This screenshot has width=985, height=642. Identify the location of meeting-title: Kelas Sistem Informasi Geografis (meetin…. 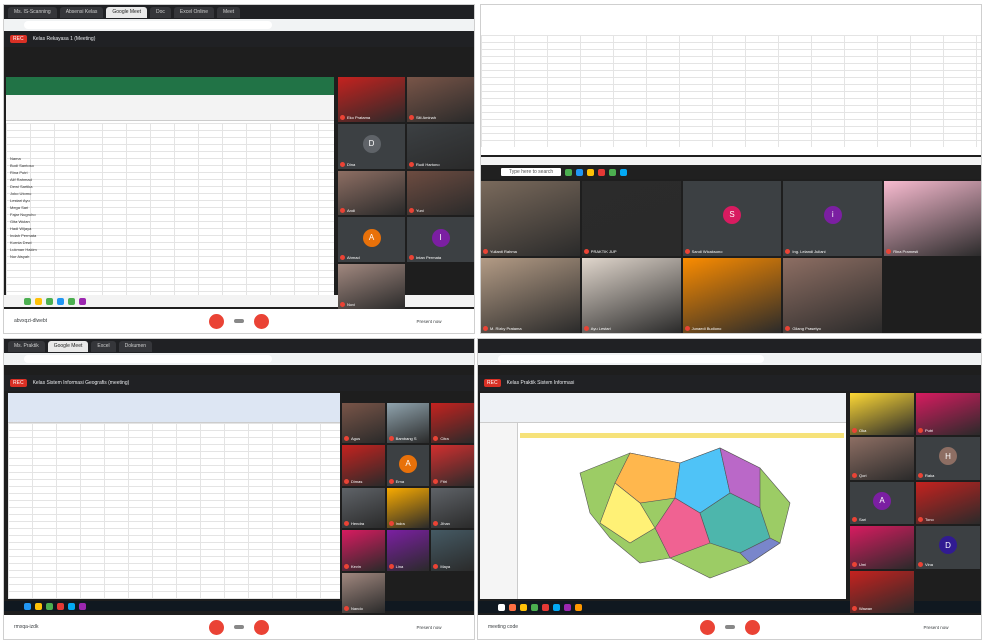
(81, 383).